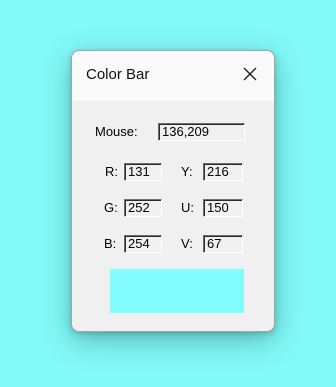 This screenshot has width=336, height=387. What do you see at coordinates (177, 291) in the screenshot?
I see `color-preview-swatch` at bounding box center [177, 291].